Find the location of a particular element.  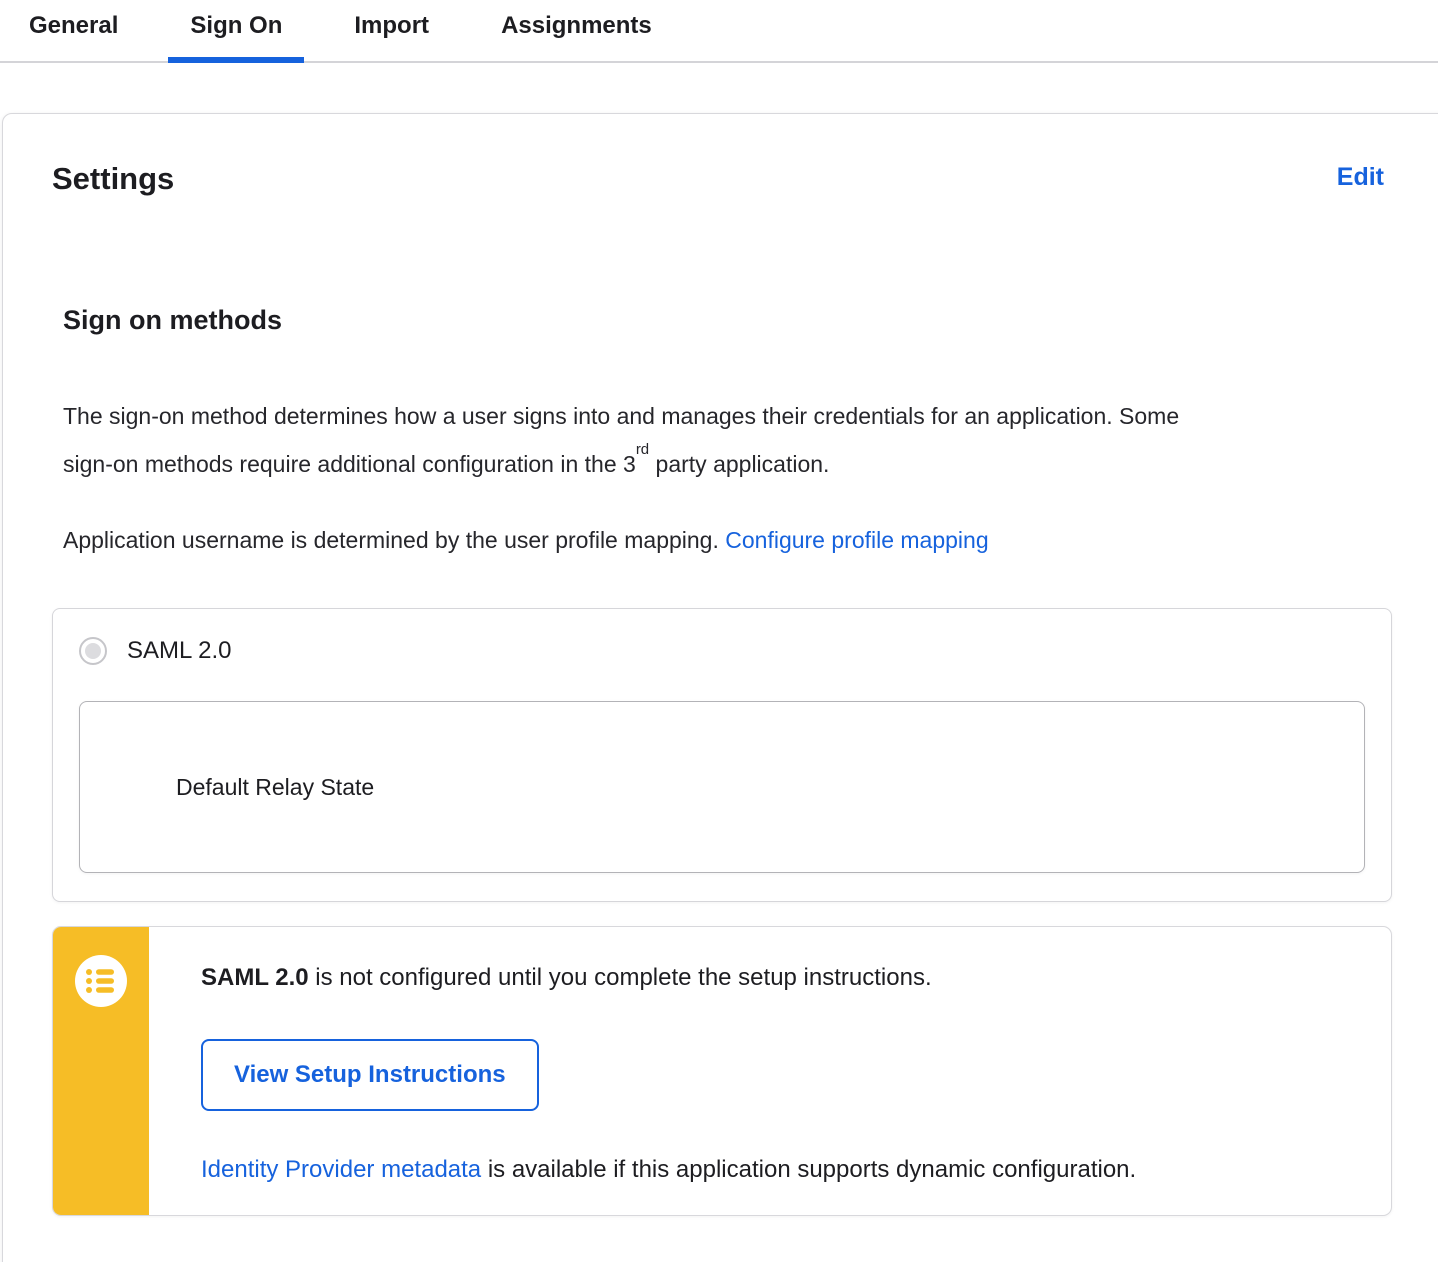

settings-title: Settings is located at coordinates (113, 178).